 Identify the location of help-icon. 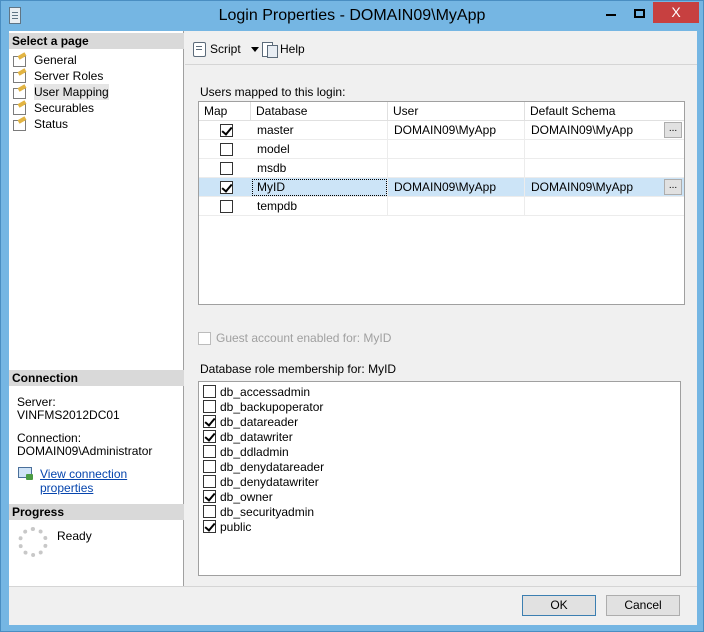
(269, 49).